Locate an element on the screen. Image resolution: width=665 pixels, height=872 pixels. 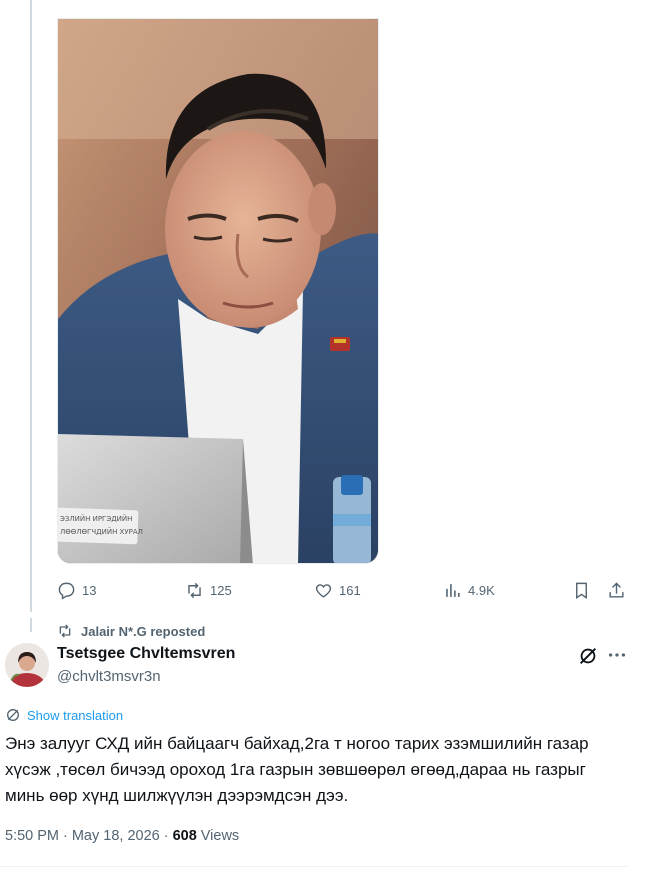
tweet-views-count: 608 is located at coordinates (184, 836).